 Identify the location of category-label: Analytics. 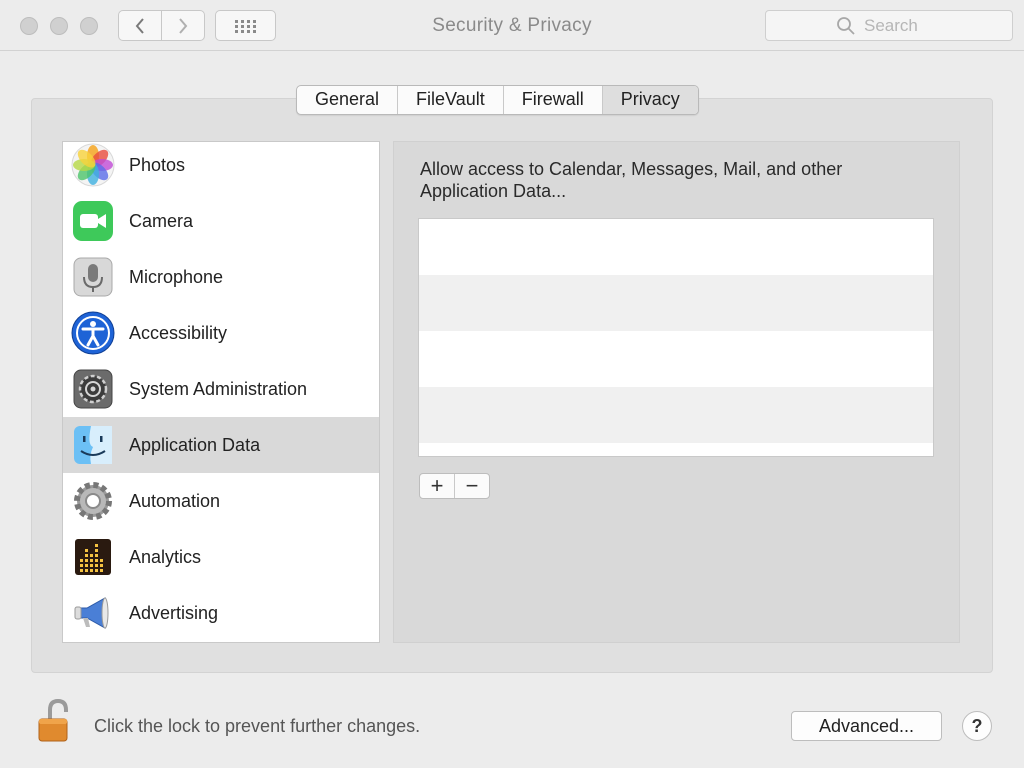
(165, 556).